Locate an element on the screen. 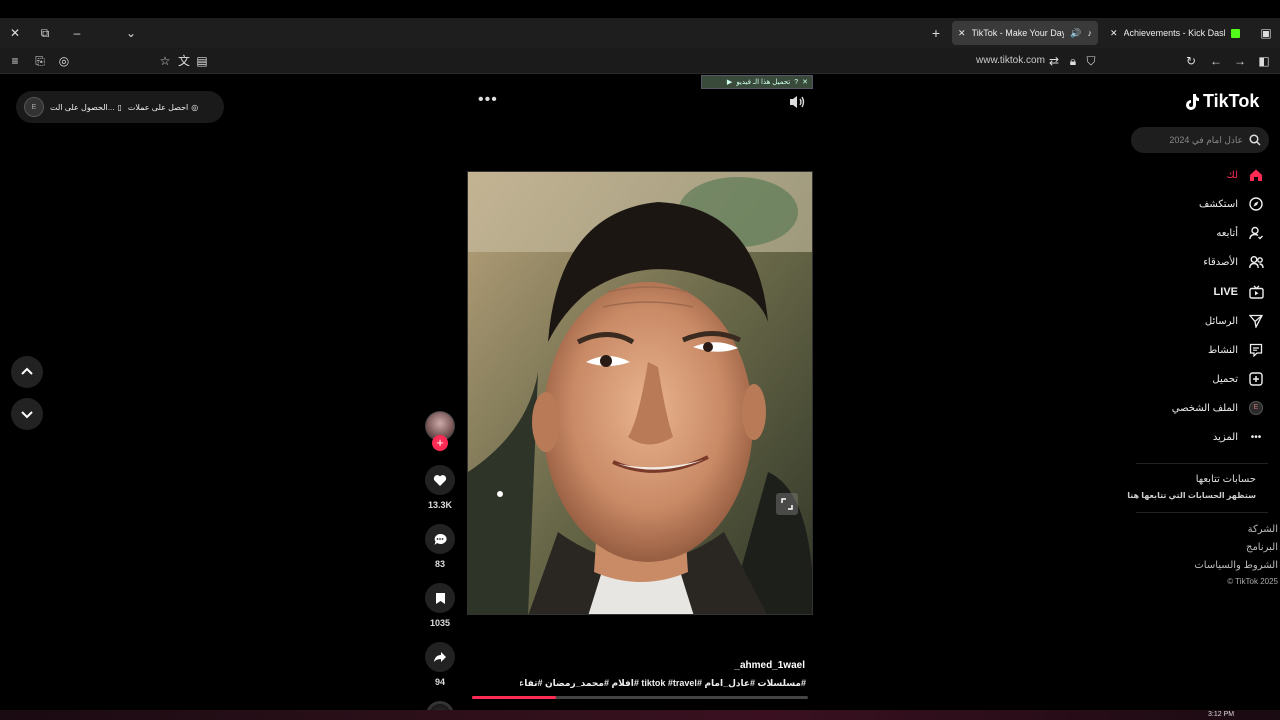 This screenshot has height=720, width=1280. download-video-bar: ▶ تحميل هذا الـ فيديو ? ✕ is located at coordinates (757, 82).